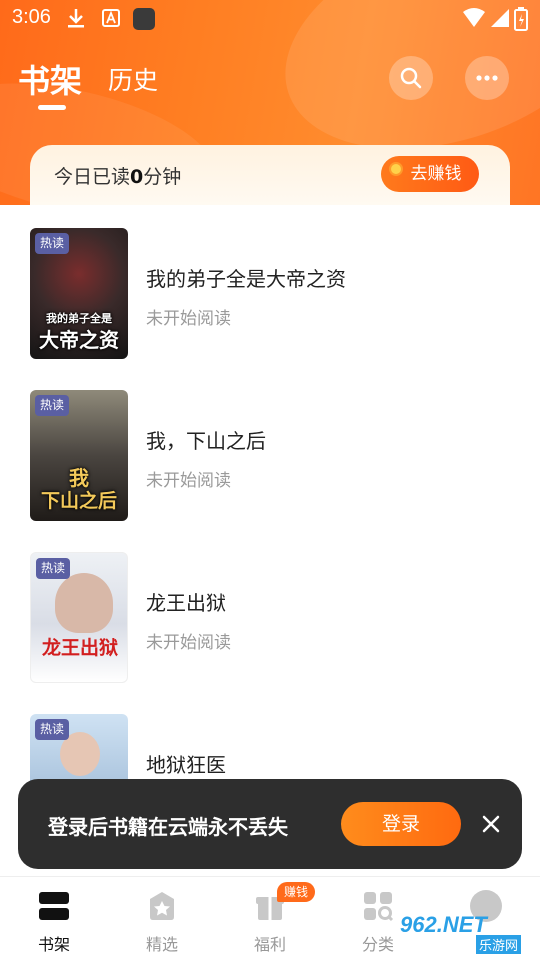  I want to click on book-title: 地狱狂医, so click(186, 765).